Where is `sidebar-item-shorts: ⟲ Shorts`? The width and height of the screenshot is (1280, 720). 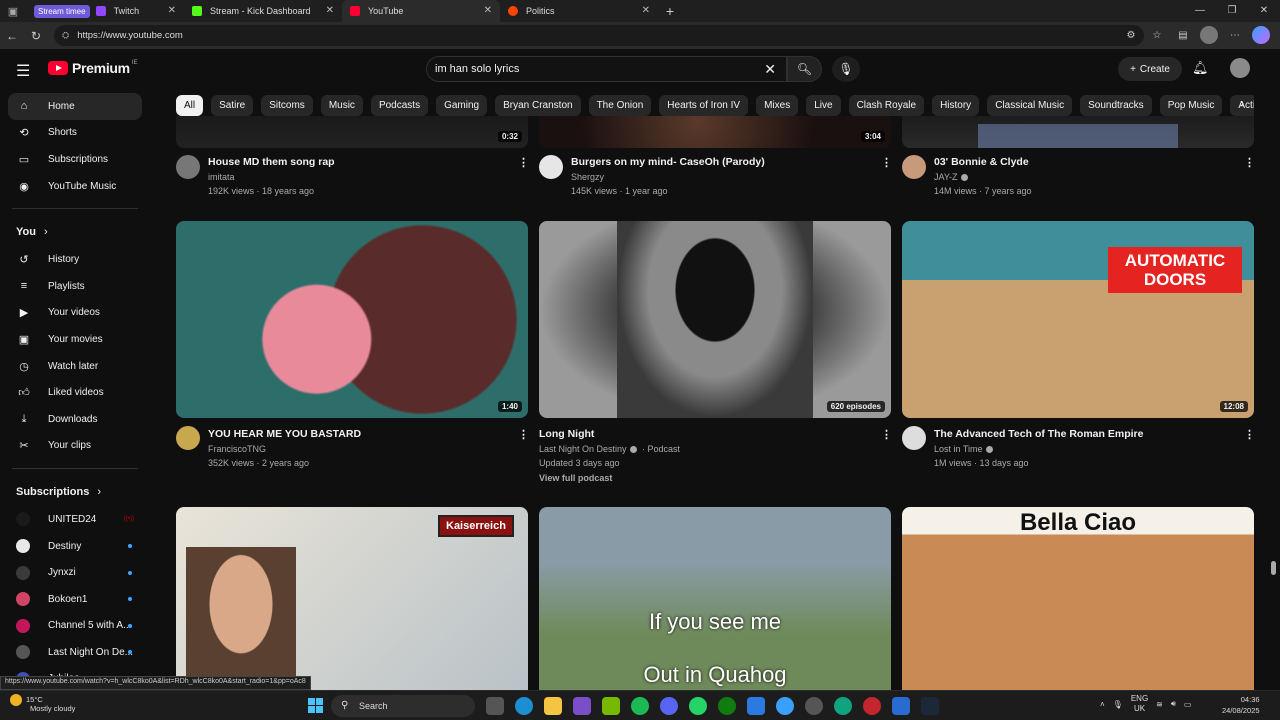 sidebar-item-shorts: ⟲ Shorts is located at coordinates (75, 133).